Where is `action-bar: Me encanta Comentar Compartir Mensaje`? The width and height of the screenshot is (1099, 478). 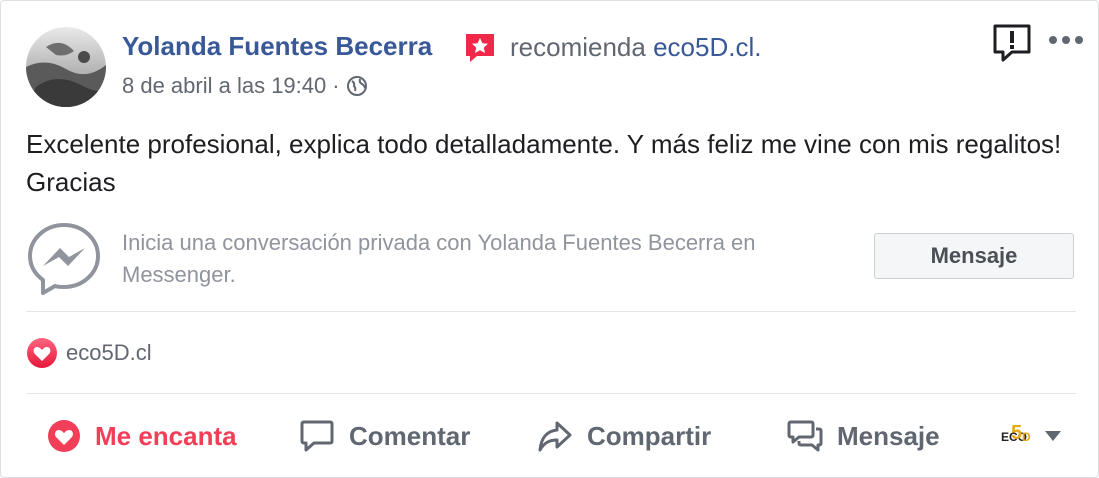 action-bar: Me encanta Comentar Compartir Mensaje is located at coordinates (549, 436).